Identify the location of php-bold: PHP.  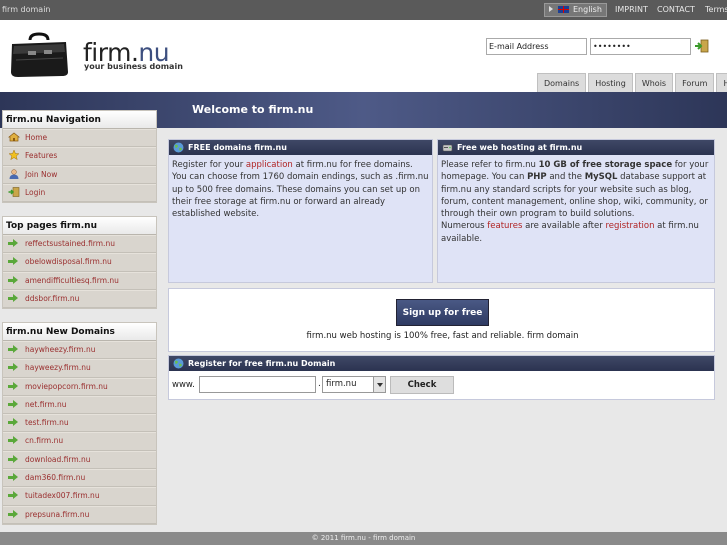
(537, 177).